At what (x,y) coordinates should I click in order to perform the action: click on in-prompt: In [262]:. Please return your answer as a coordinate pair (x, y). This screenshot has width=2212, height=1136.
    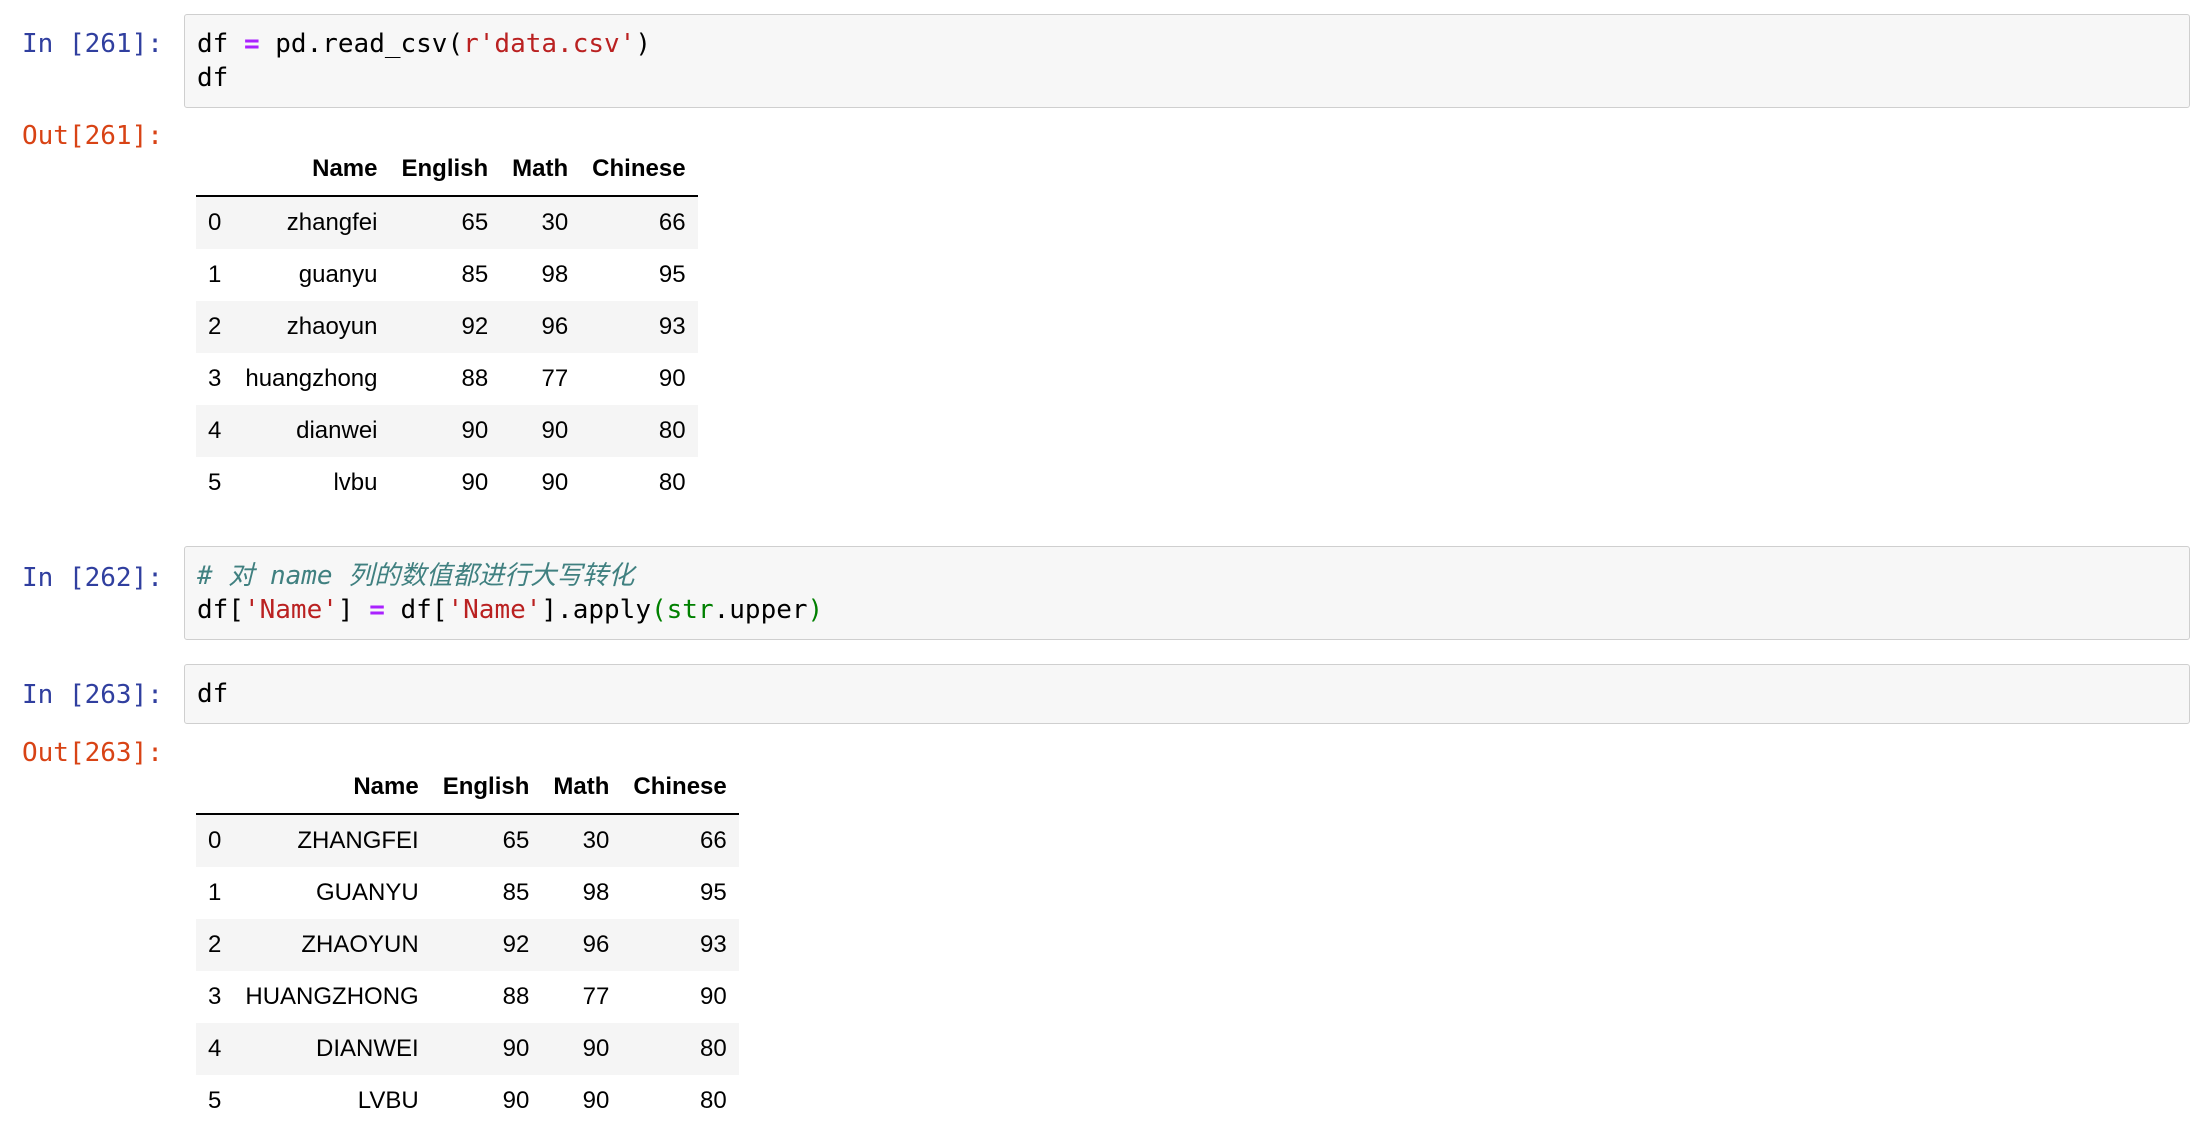
    Looking at the image, I should click on (92, 578).